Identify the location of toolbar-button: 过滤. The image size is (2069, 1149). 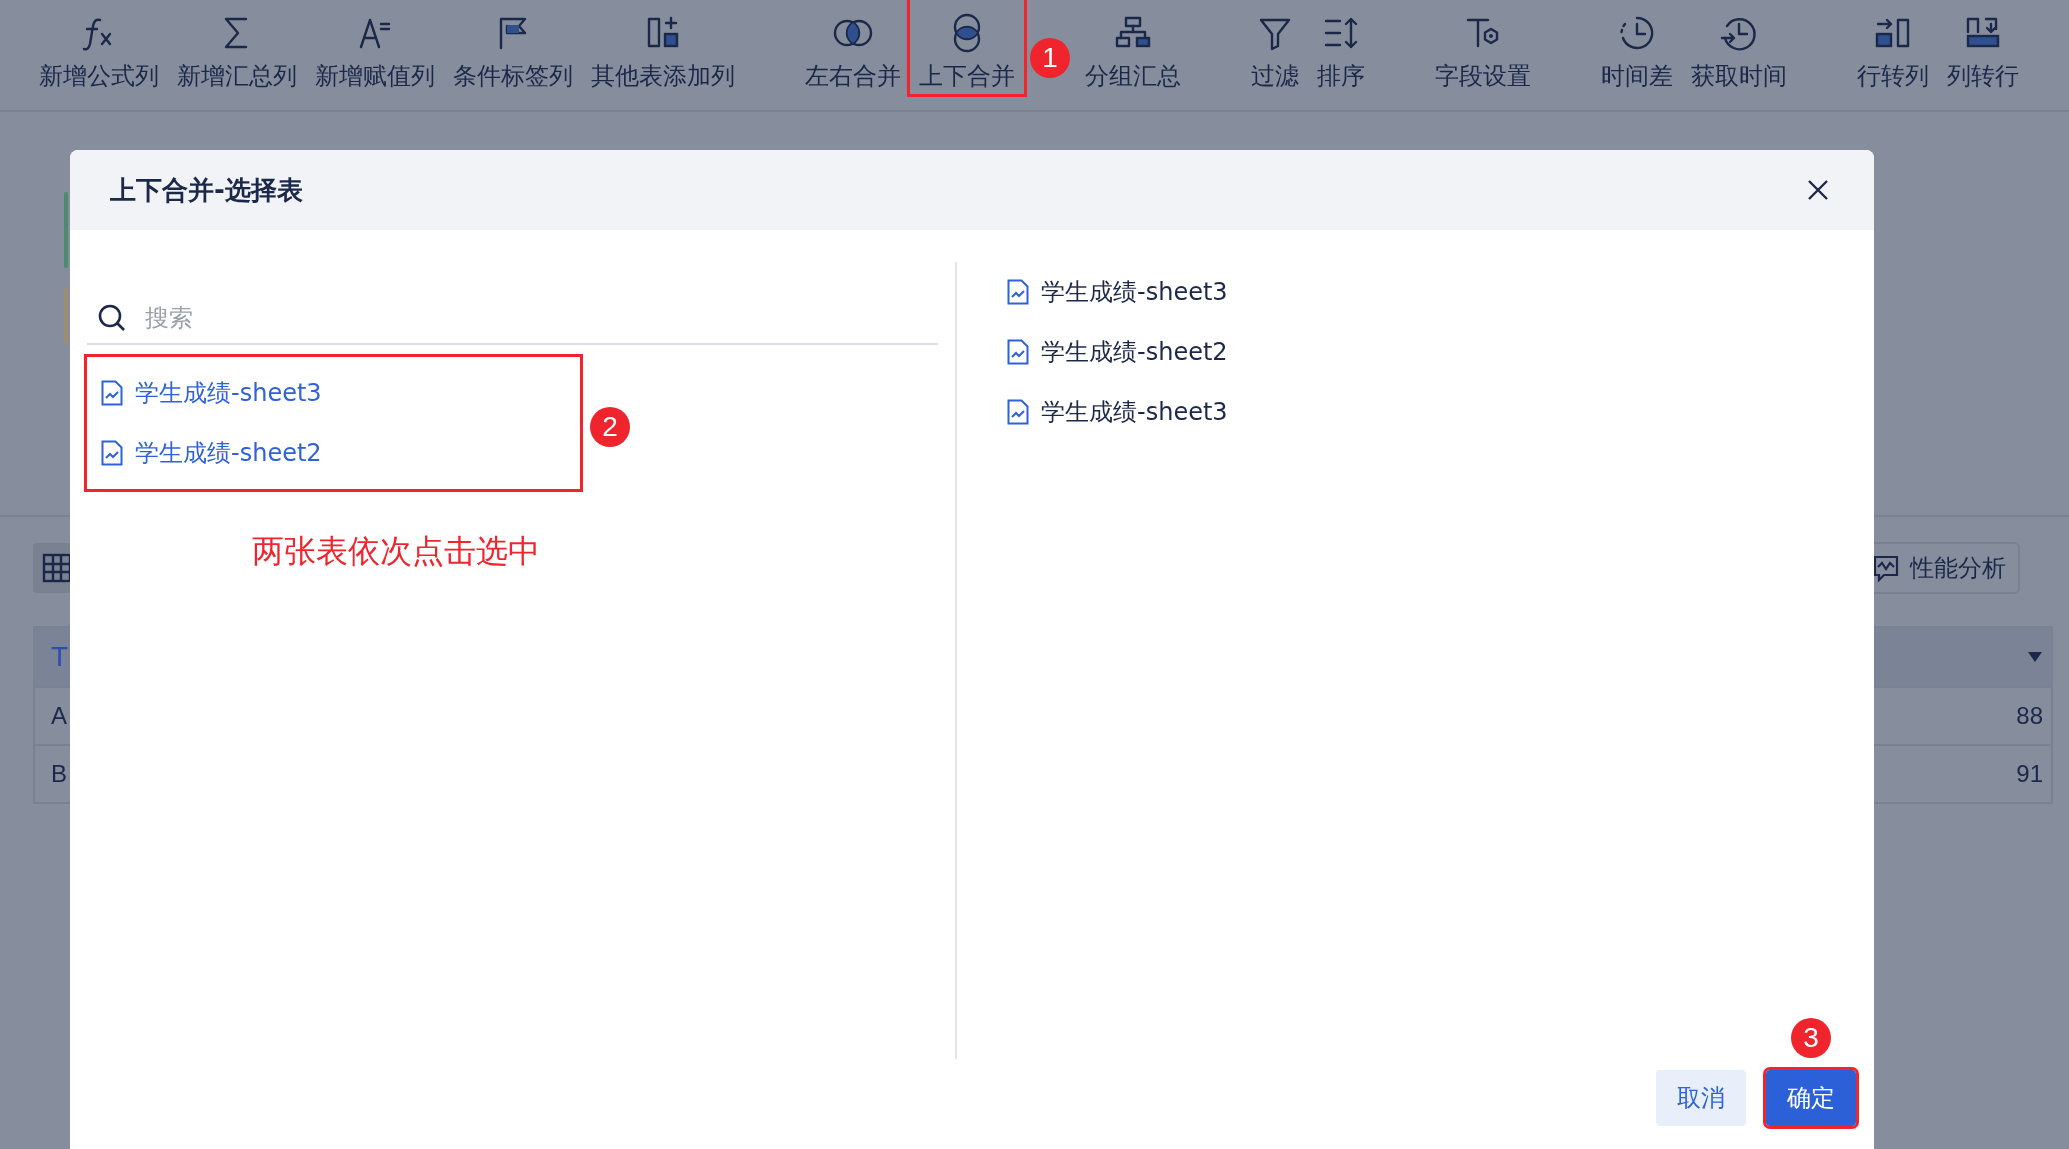
(1275, 47).